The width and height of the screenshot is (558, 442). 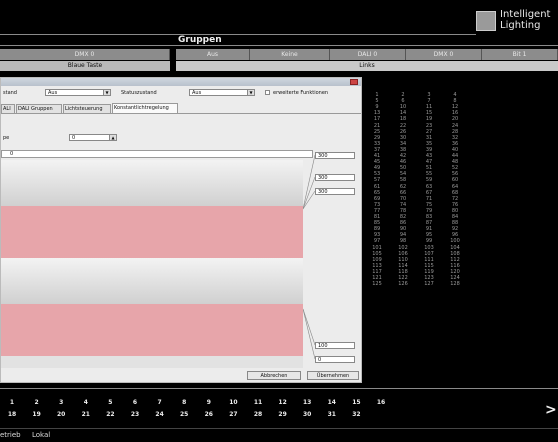 What do you see at coordinates (377, 156) in the screenshot?
I see `grid-number: 41` at bounding box center [377, 156].